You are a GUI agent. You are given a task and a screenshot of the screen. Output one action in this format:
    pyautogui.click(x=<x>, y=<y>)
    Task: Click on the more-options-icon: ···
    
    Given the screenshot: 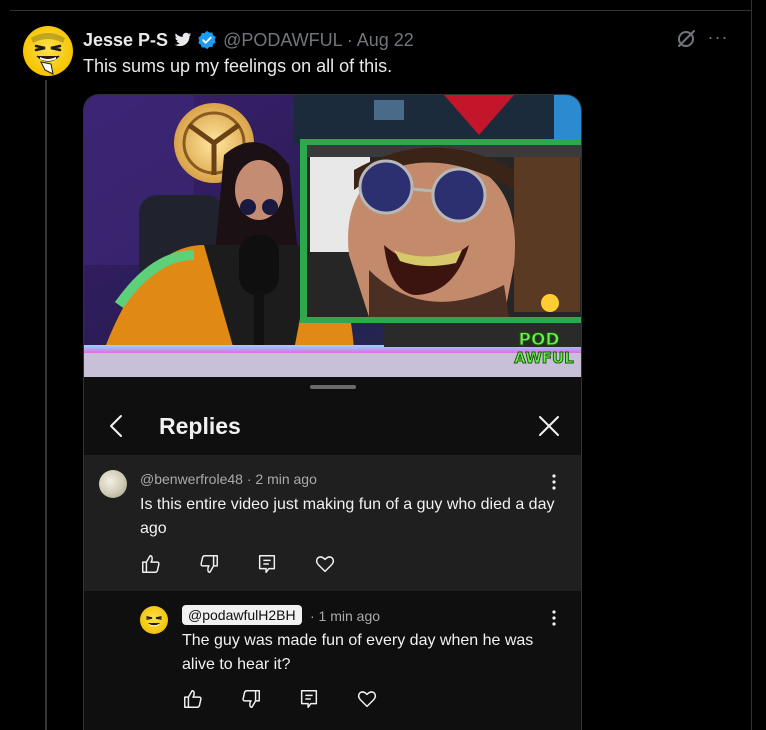 What is the action you would take?
    pyautogui.click(x=718, y=38)
    